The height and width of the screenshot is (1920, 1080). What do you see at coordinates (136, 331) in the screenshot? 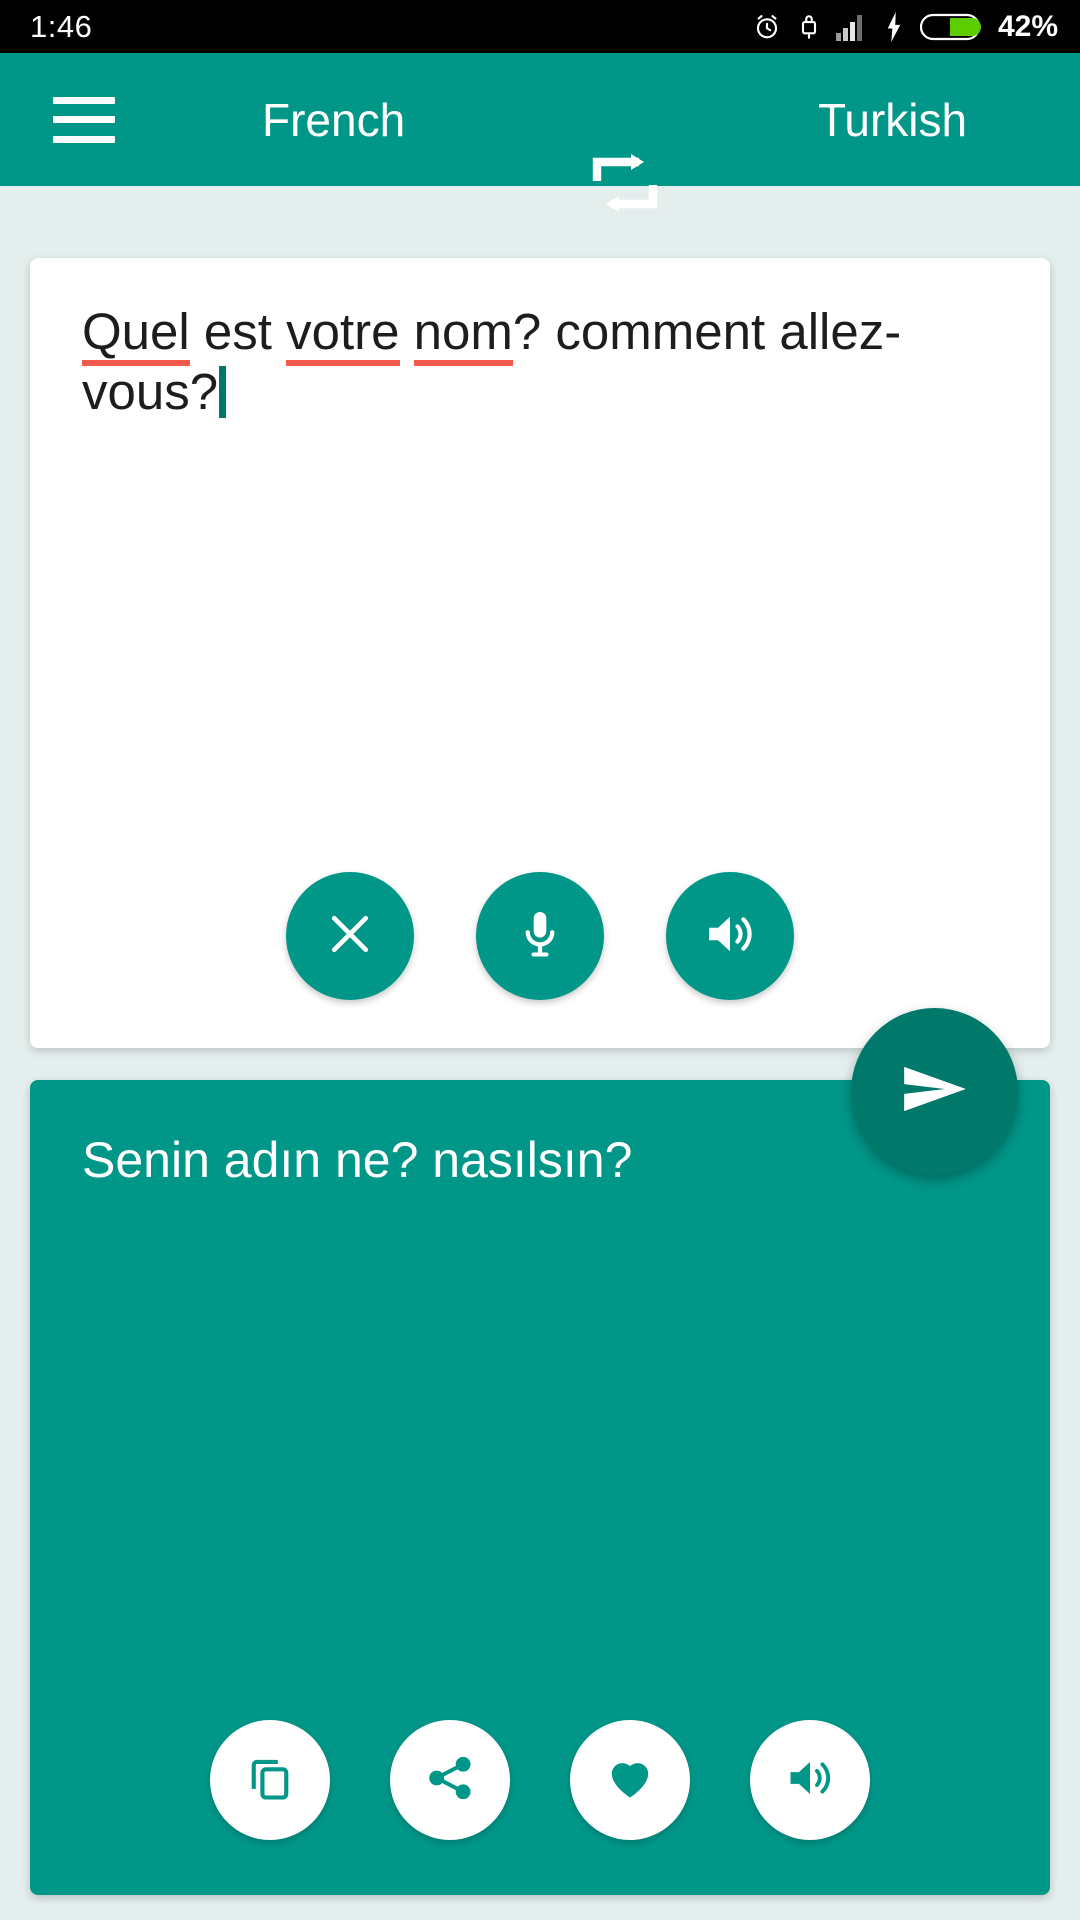
I see `source-word-segment: Quel` at bounding box center [136, 331].